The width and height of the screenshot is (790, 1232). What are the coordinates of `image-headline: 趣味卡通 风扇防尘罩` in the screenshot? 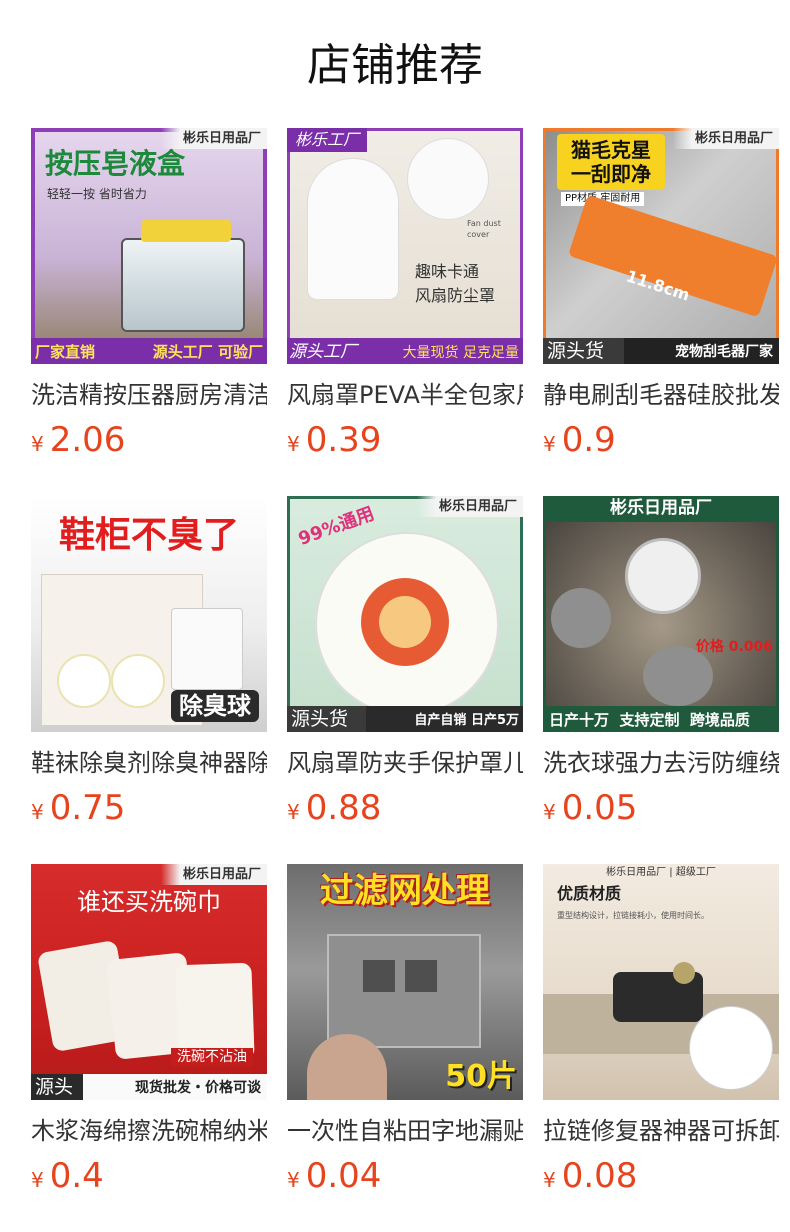 It's located at (455, 283).